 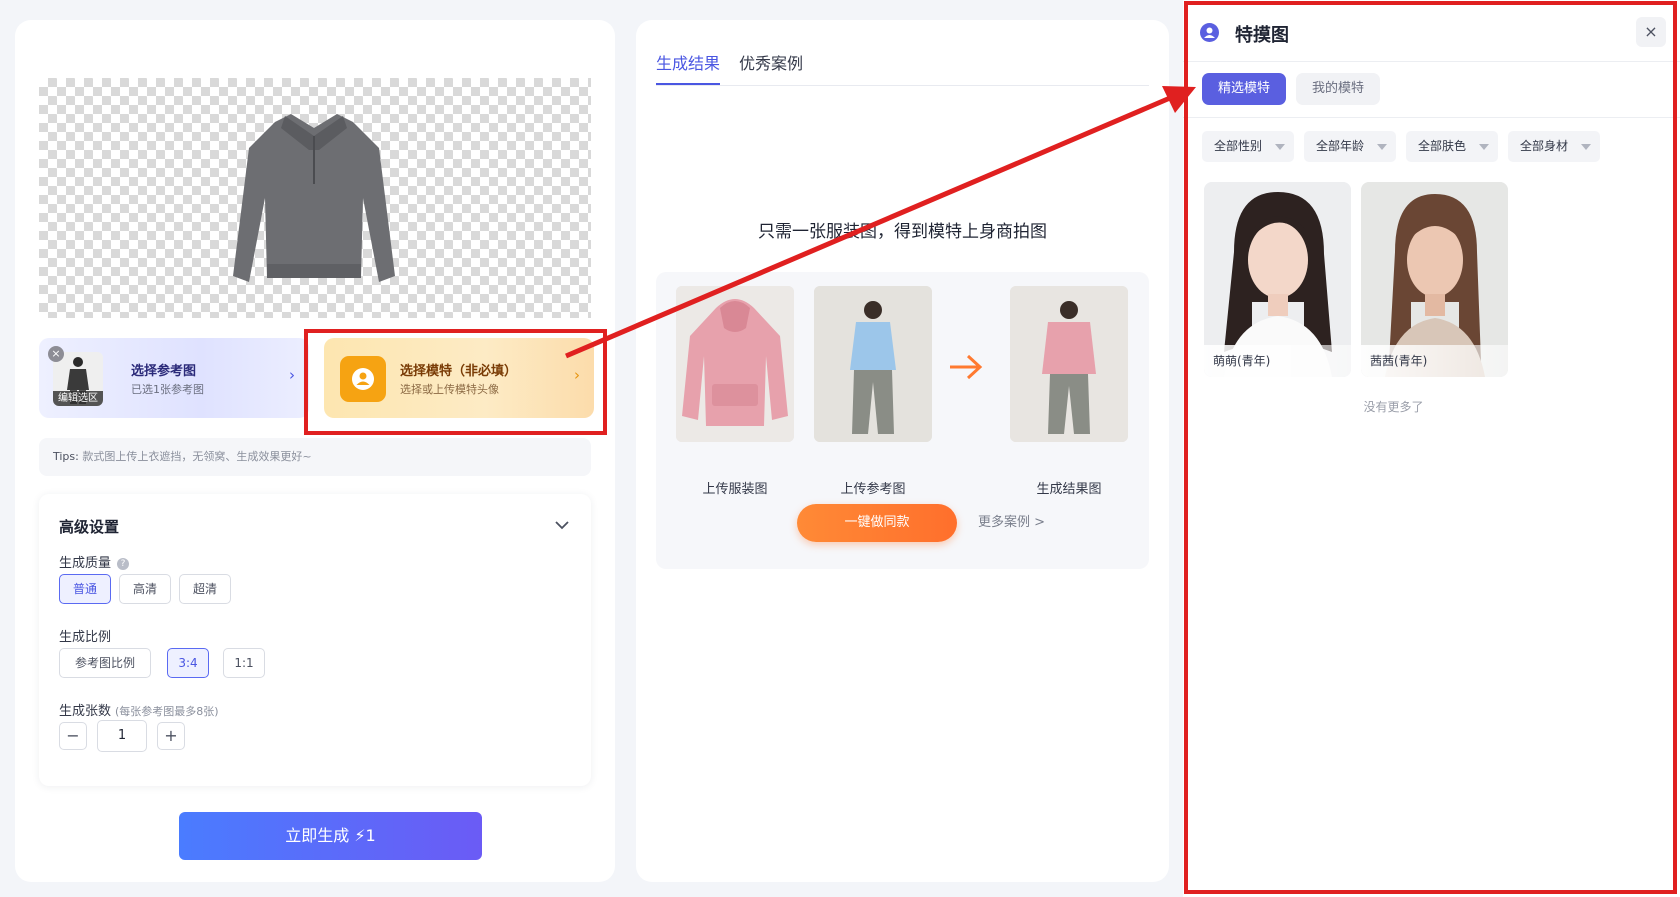 What do you see at coordinates (197, 456) in the screenshot?
I see `tips-text: 款式图上传上衣遮挡，无领窝、生成效果更好~` at bounding box center [197, 456].